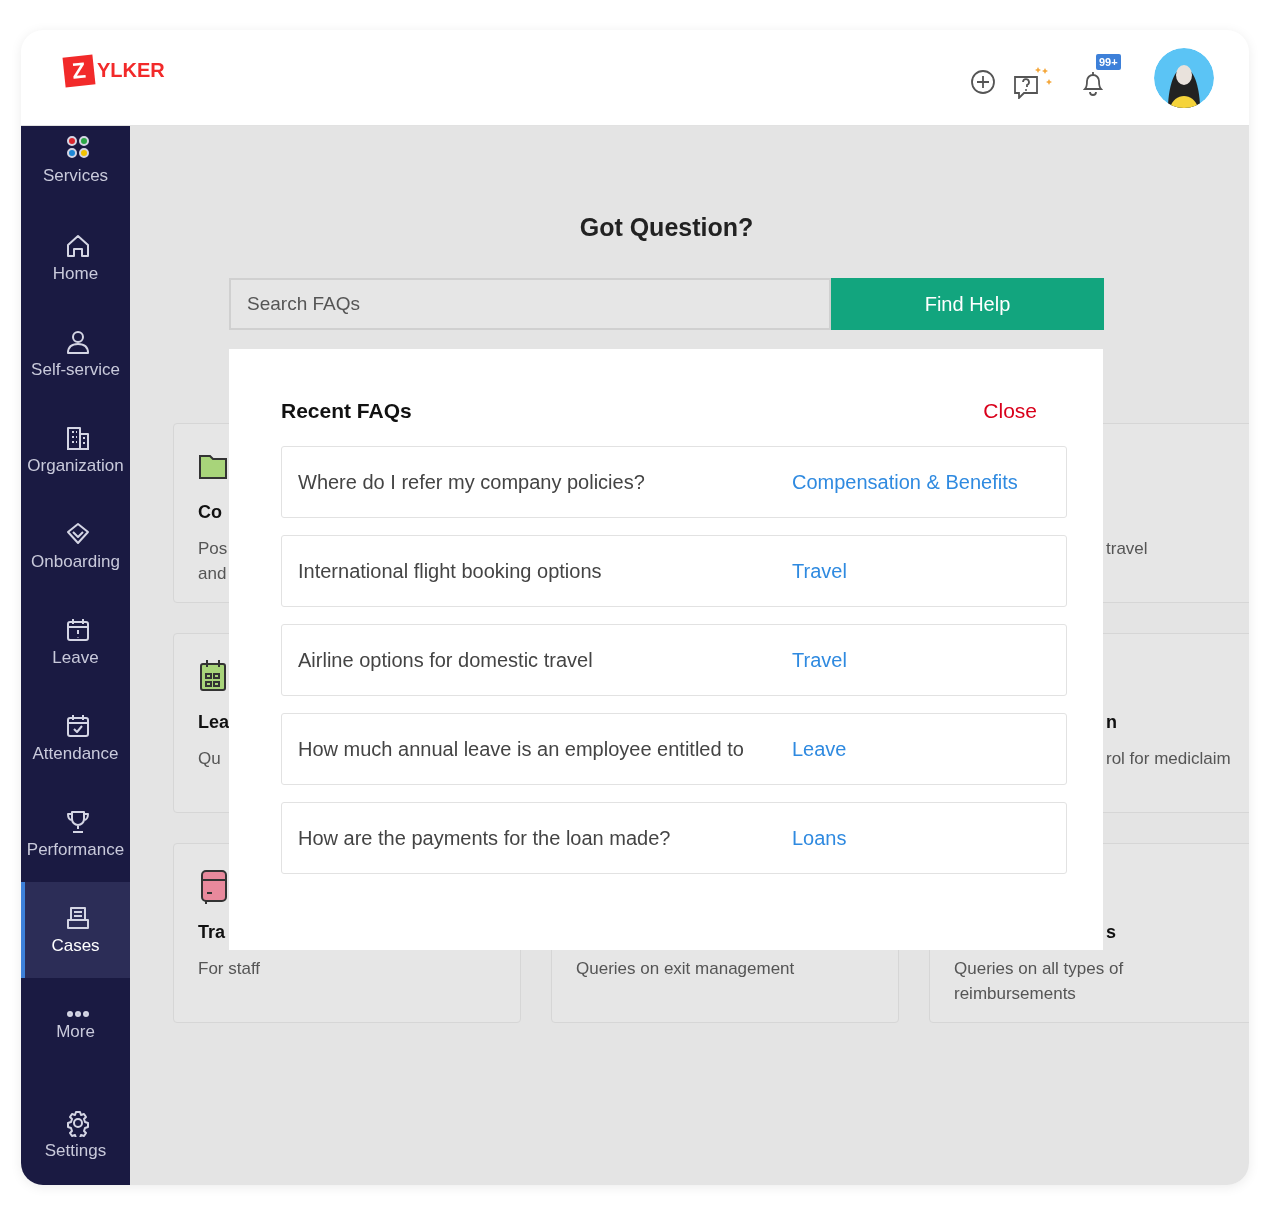 The image size is (1270, 1211). Describe the element at coordinates (450, 571) in the screenshot. I see `faq-question: International flight booking options` at that location.